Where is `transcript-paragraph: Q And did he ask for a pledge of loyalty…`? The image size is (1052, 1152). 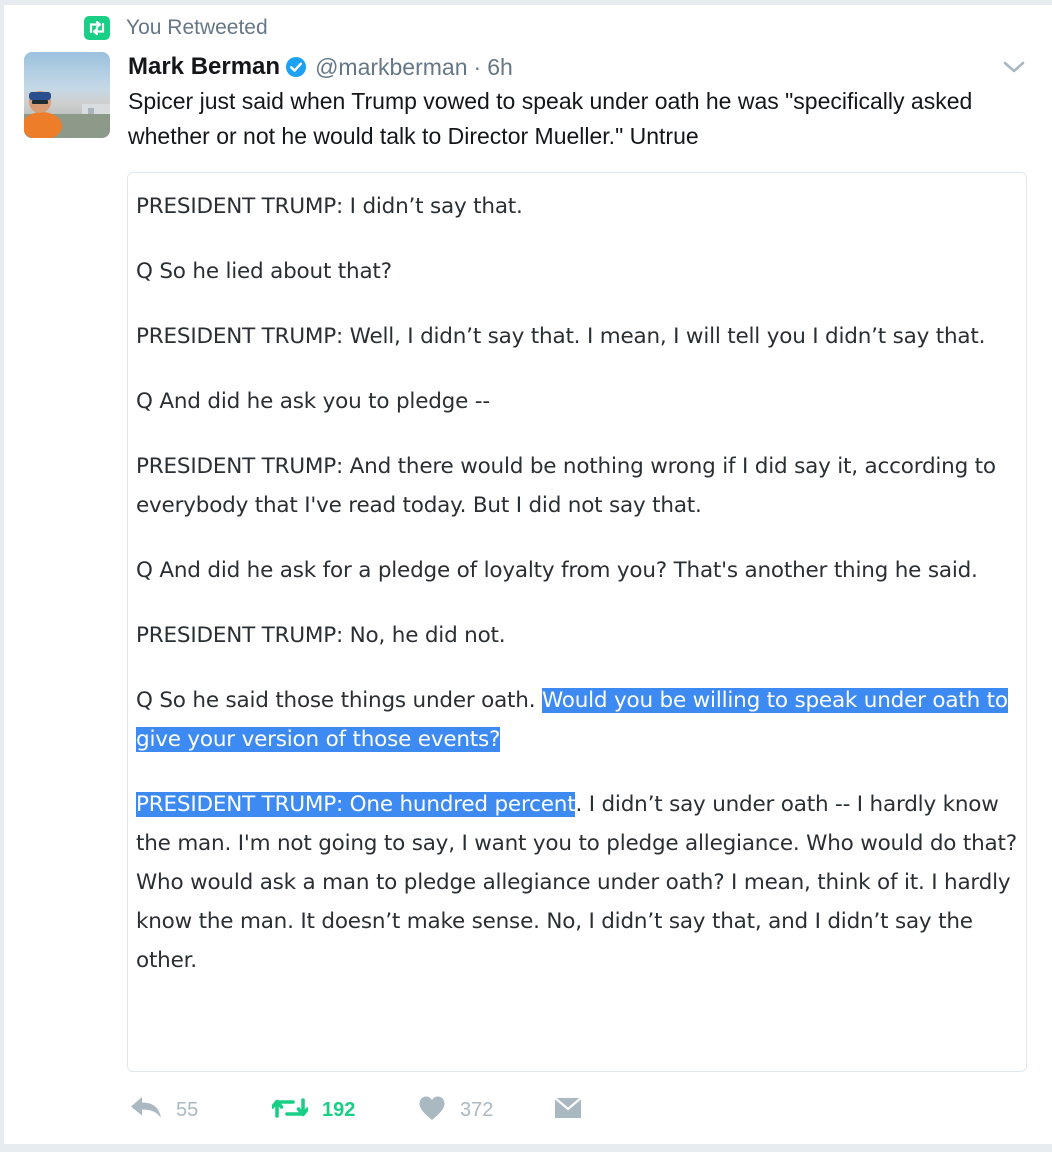
transcript-paragraph: Q And did he ask for a pledge of loyalty… is located at coordinates (557, 570).